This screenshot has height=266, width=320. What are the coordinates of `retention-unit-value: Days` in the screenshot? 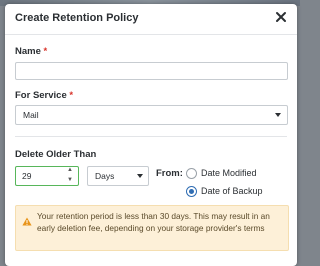 It's located at (105, 176).